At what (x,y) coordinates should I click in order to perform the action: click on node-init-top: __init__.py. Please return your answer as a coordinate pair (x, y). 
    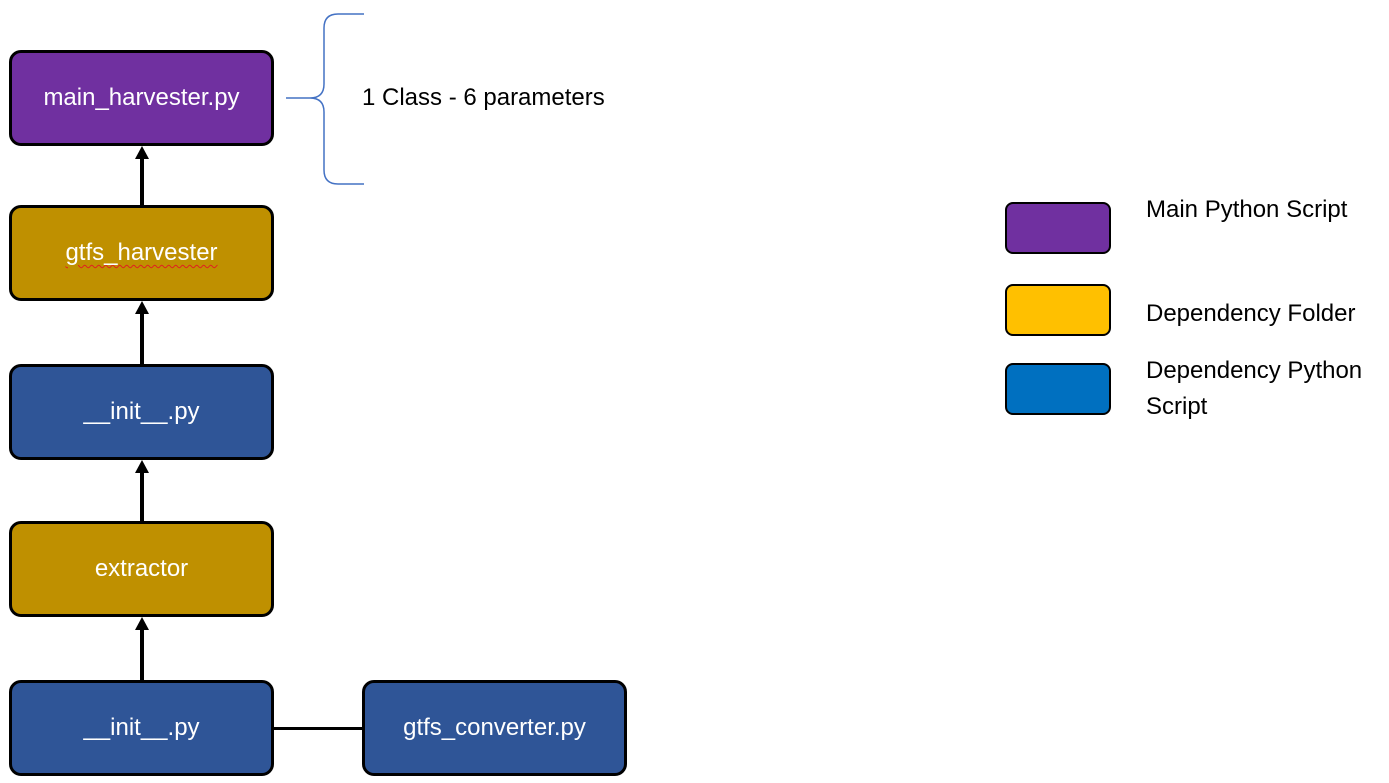
    Looking at the image, I should click on (141, 412).